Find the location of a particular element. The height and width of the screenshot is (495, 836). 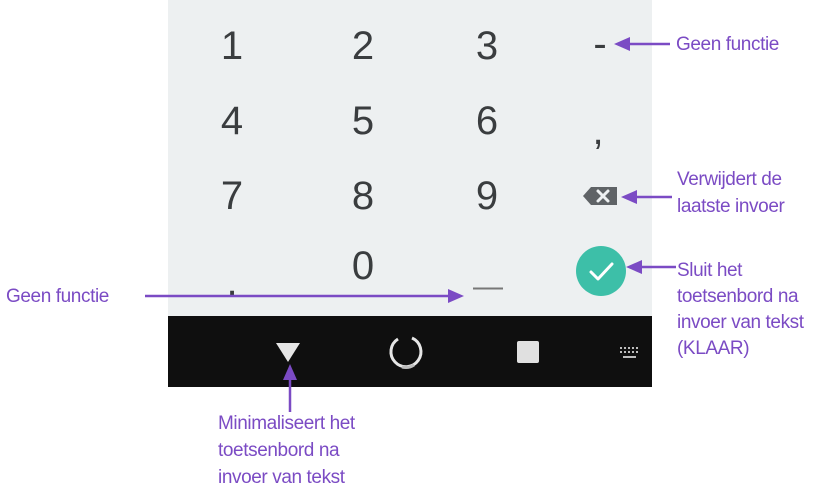

annotation-backspace-line2: laatste invoer is located at coordinates (731, 206).